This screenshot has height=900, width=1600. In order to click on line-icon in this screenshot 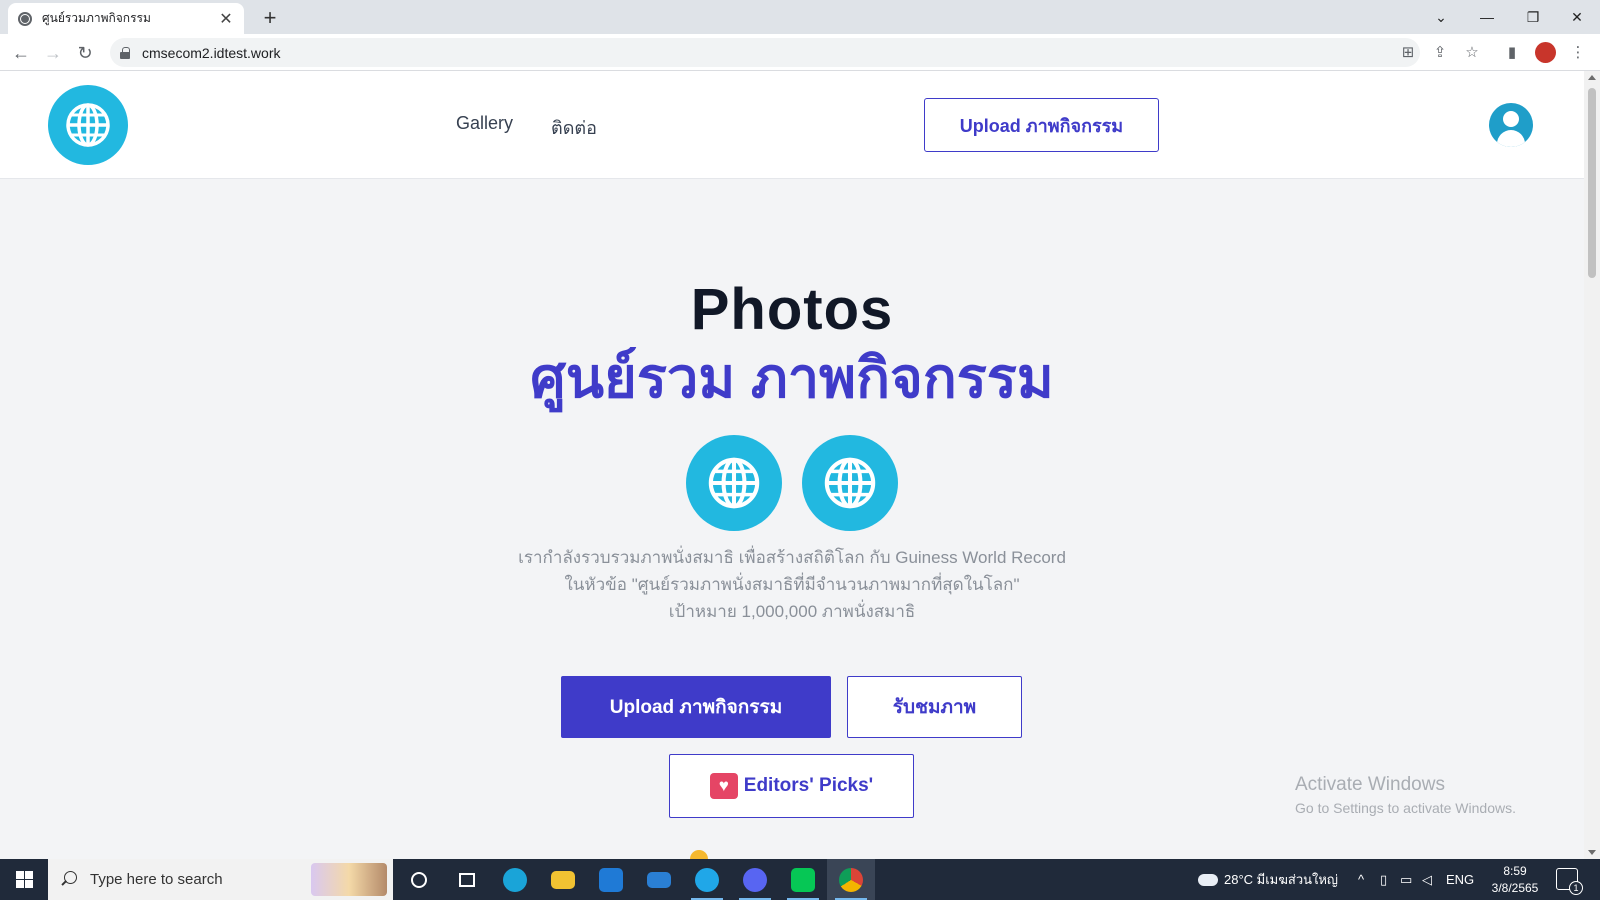, I will do `click(803, 879)`.